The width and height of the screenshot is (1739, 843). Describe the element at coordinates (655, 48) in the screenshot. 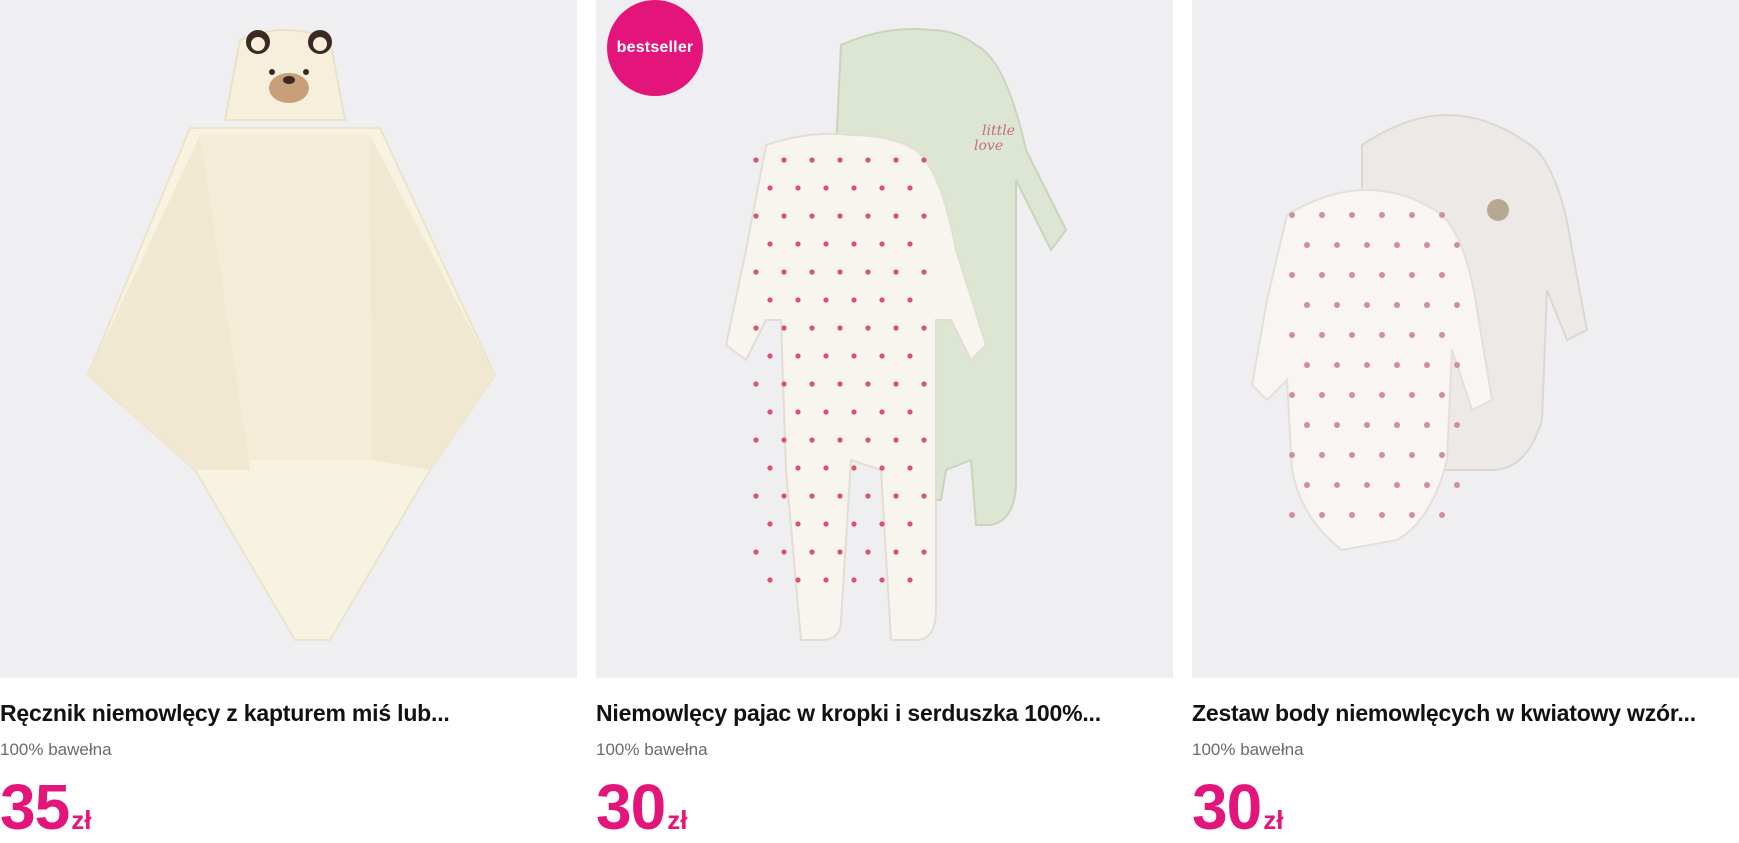

I see `bestseller-badge: bestseller` at that location.